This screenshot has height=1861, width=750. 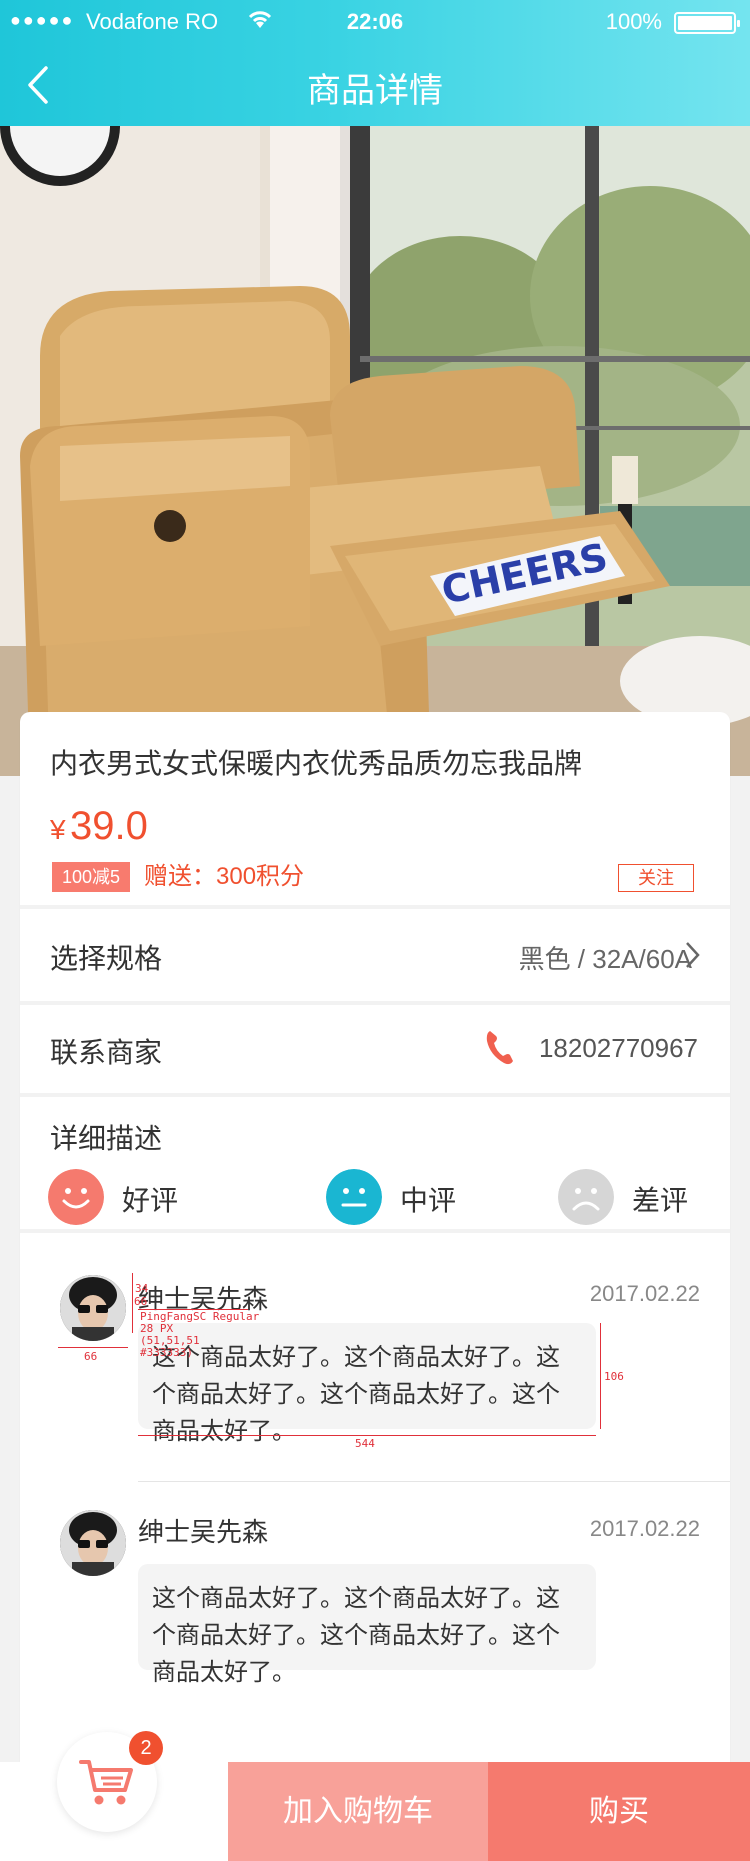 What do you see at coordinates (365, 1443) in the screenshot?
I see `annotation-bubble-width: 544` at bounding box center [365, 1443].